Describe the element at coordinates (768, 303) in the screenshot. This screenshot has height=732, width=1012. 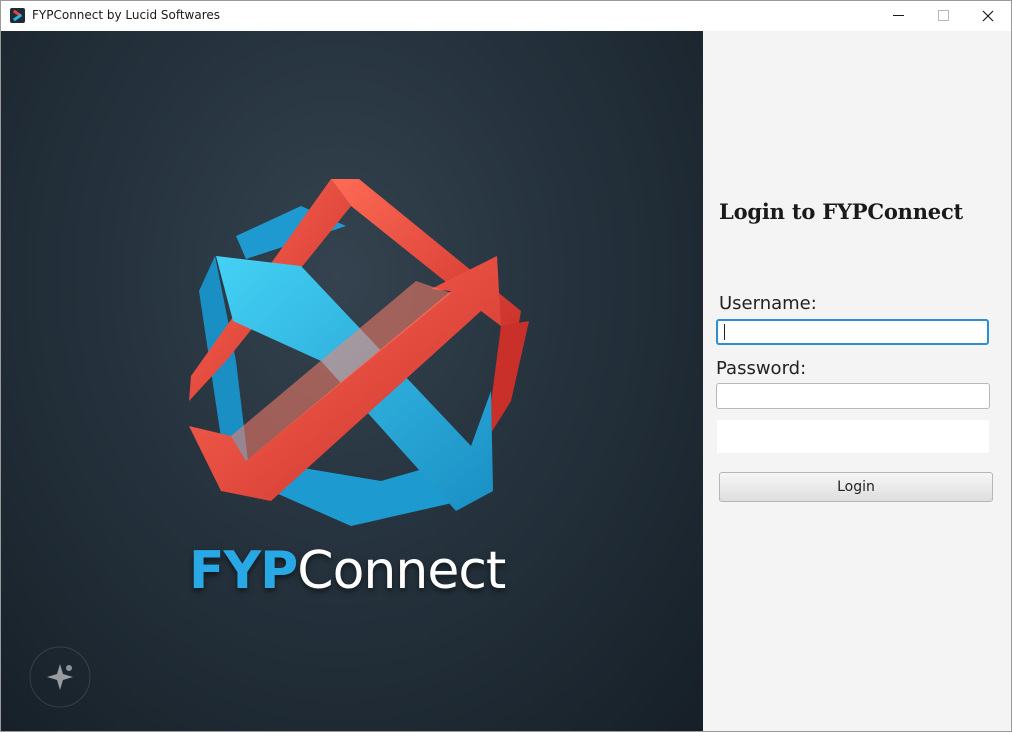
I see `username-label: Username:` at that location.